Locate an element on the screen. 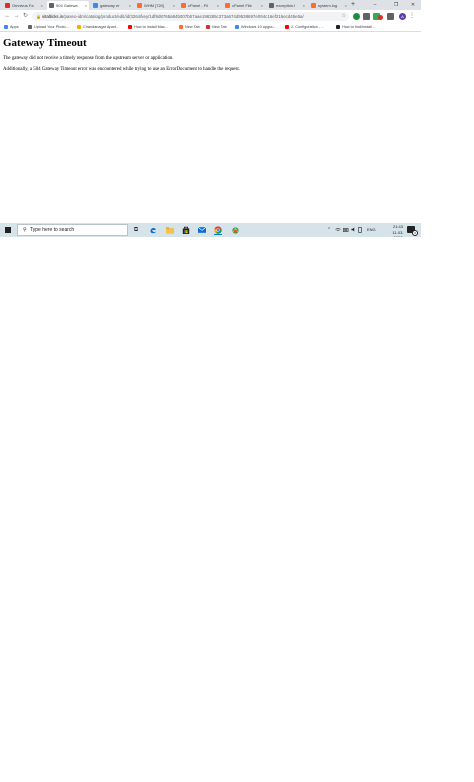  pinned-app-icon is located at coordinates (235, 230).